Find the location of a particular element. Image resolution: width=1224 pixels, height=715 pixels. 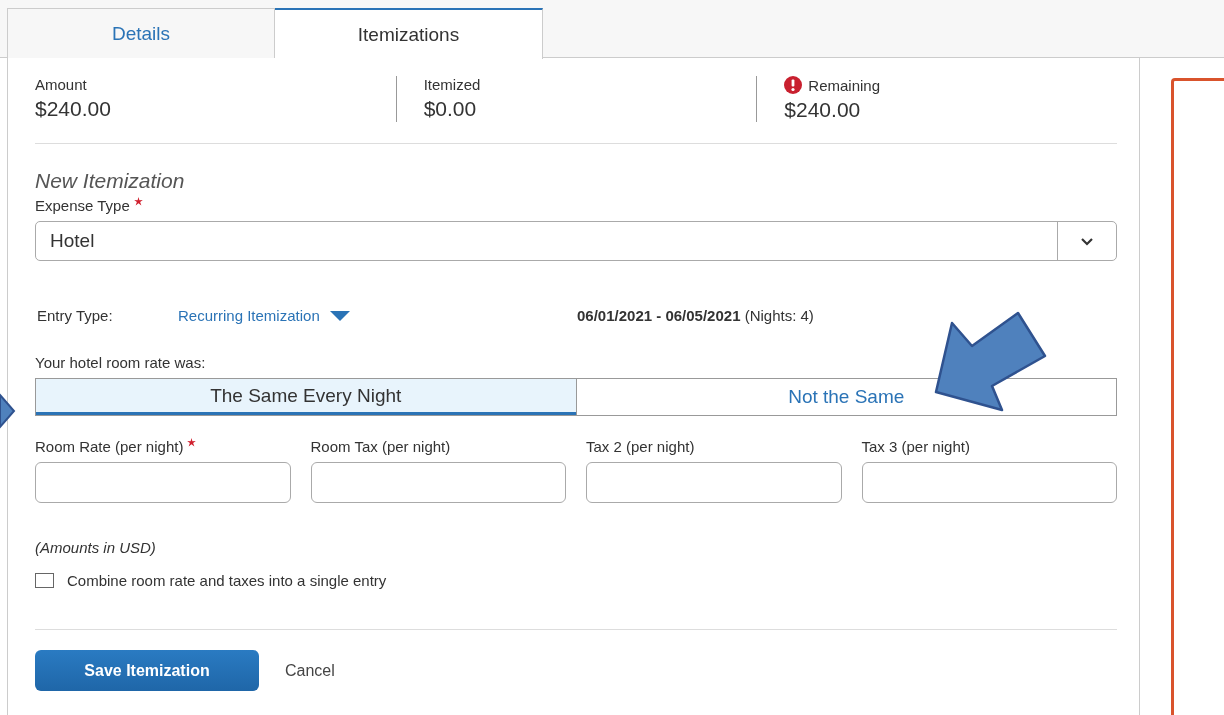

segment-option: The Same Every Night is located at coordinates (306, 397).